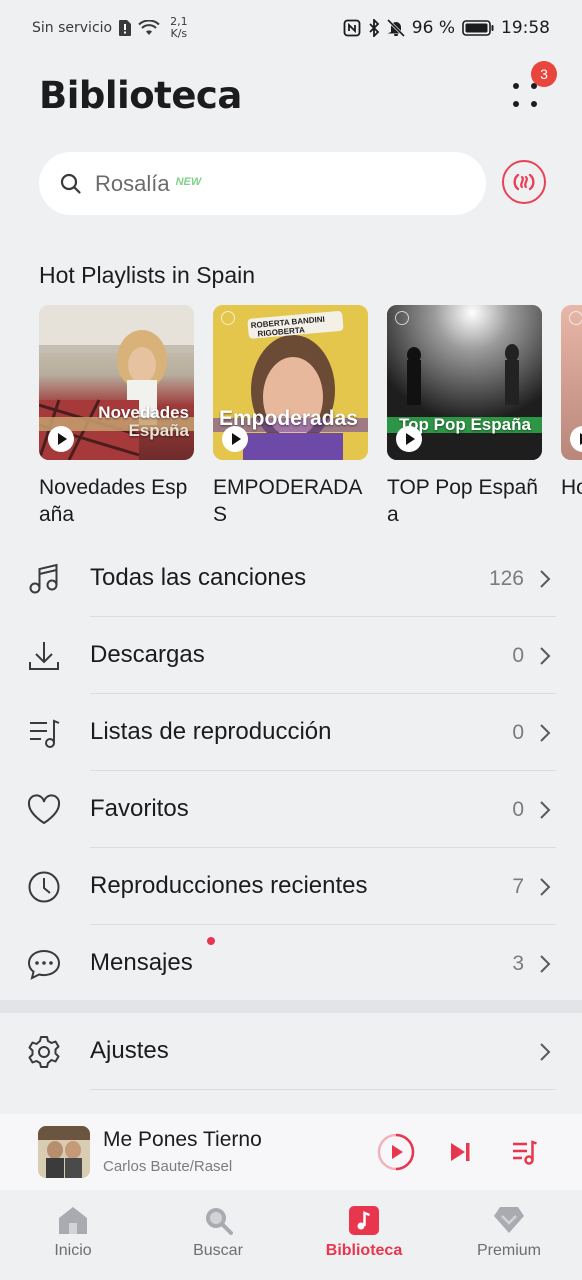 The image size is (582, 1280). What do you see at coordinates (129, 1050) in the screenshot?
I see `menu-label: Ajustes` at bounding box center [129, 1050].